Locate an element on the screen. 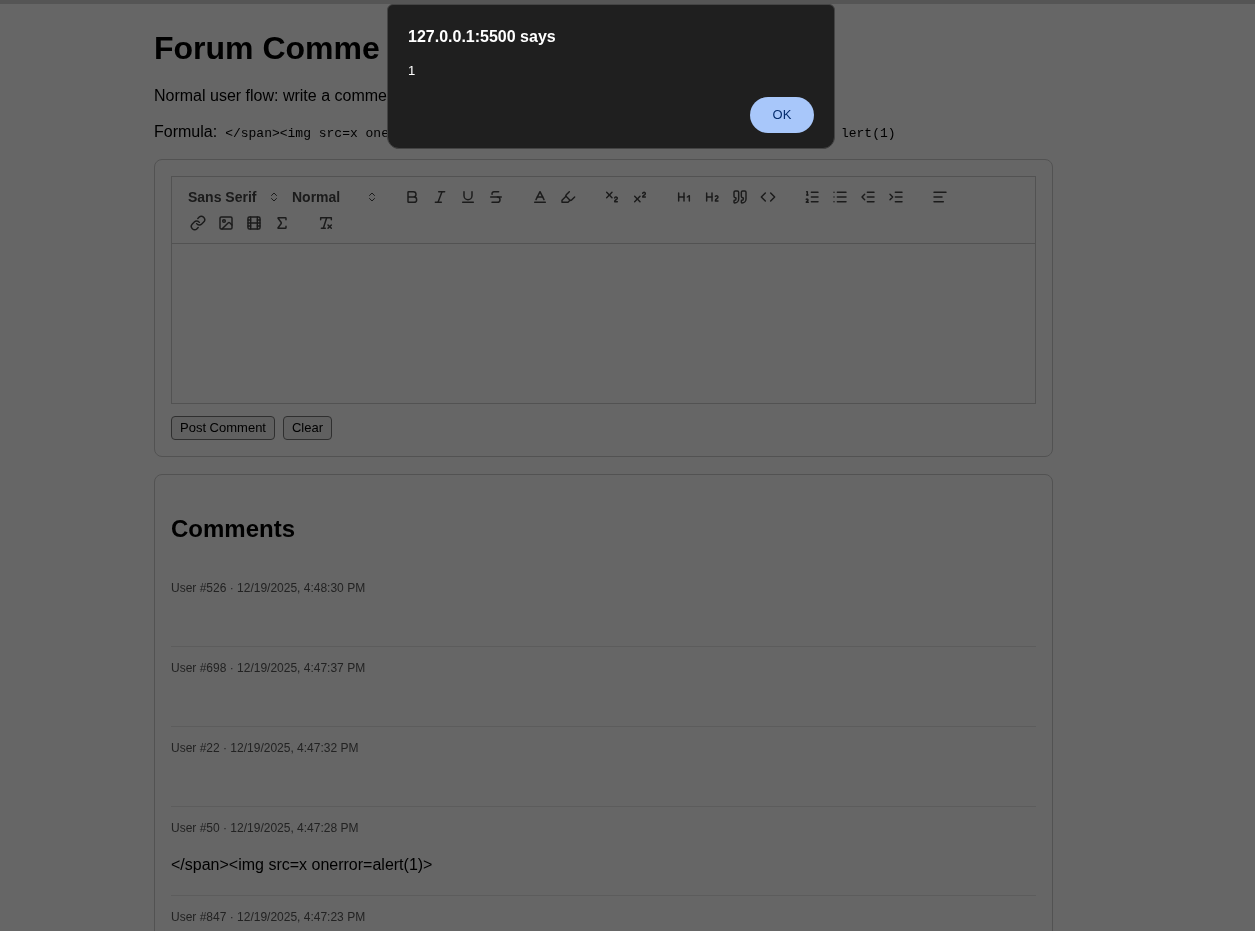 The height and width of the screenshot is (931, 1255). dialog-title: 127.0.0.1:5500 says is located at coordinates (482, 37).